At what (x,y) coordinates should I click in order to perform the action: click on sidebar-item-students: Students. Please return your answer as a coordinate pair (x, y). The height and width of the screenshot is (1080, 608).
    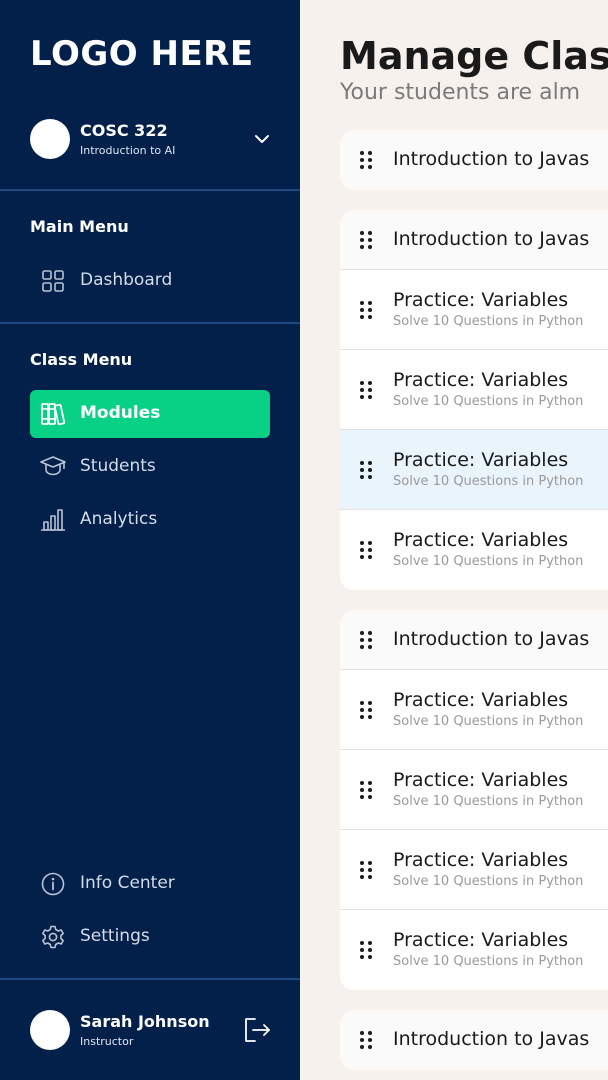
    Looking at the image, I should click on (150, 467).